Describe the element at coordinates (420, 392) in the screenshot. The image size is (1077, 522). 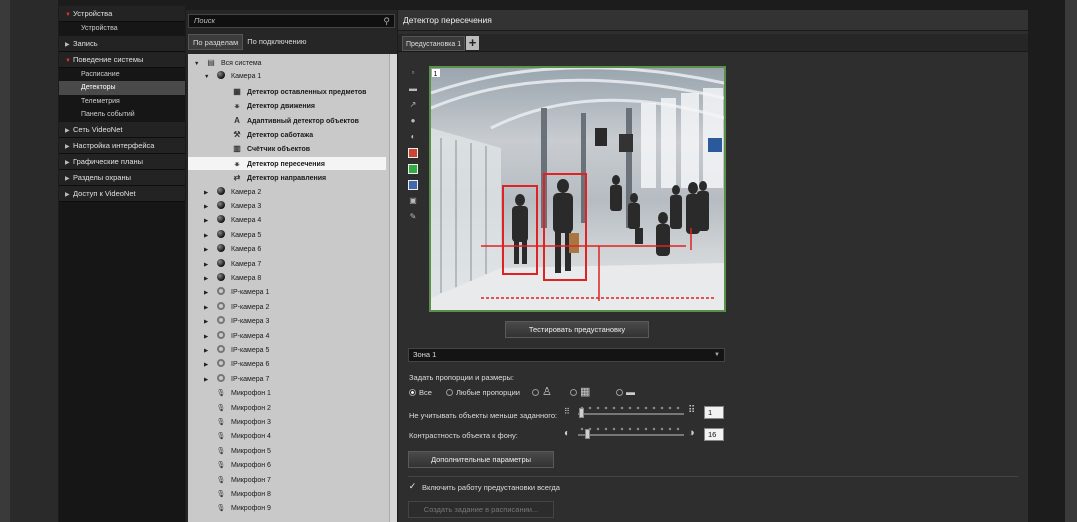
I see `radio-all: Все` at that location.